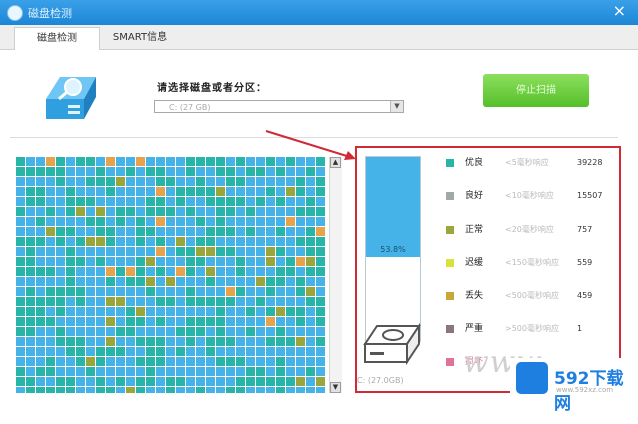 Image resolution: width=638 pixels, height=424 pixels. What do you see at coordinates (474, 296) in the screenshot?
I see `legend-name: 丢失` at bounding box center [474, 296].